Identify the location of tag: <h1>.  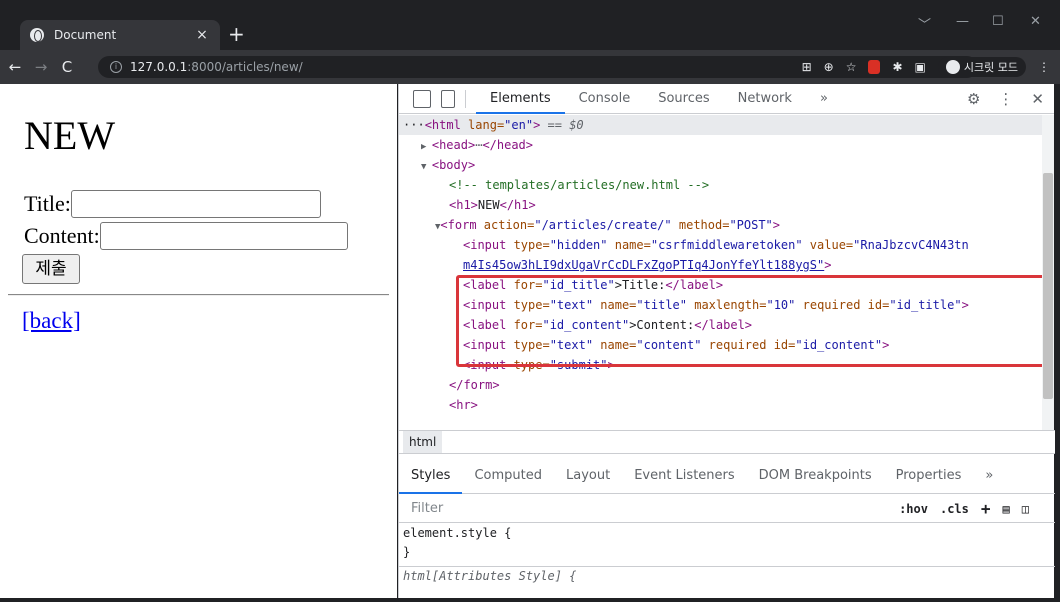
(463, 205).